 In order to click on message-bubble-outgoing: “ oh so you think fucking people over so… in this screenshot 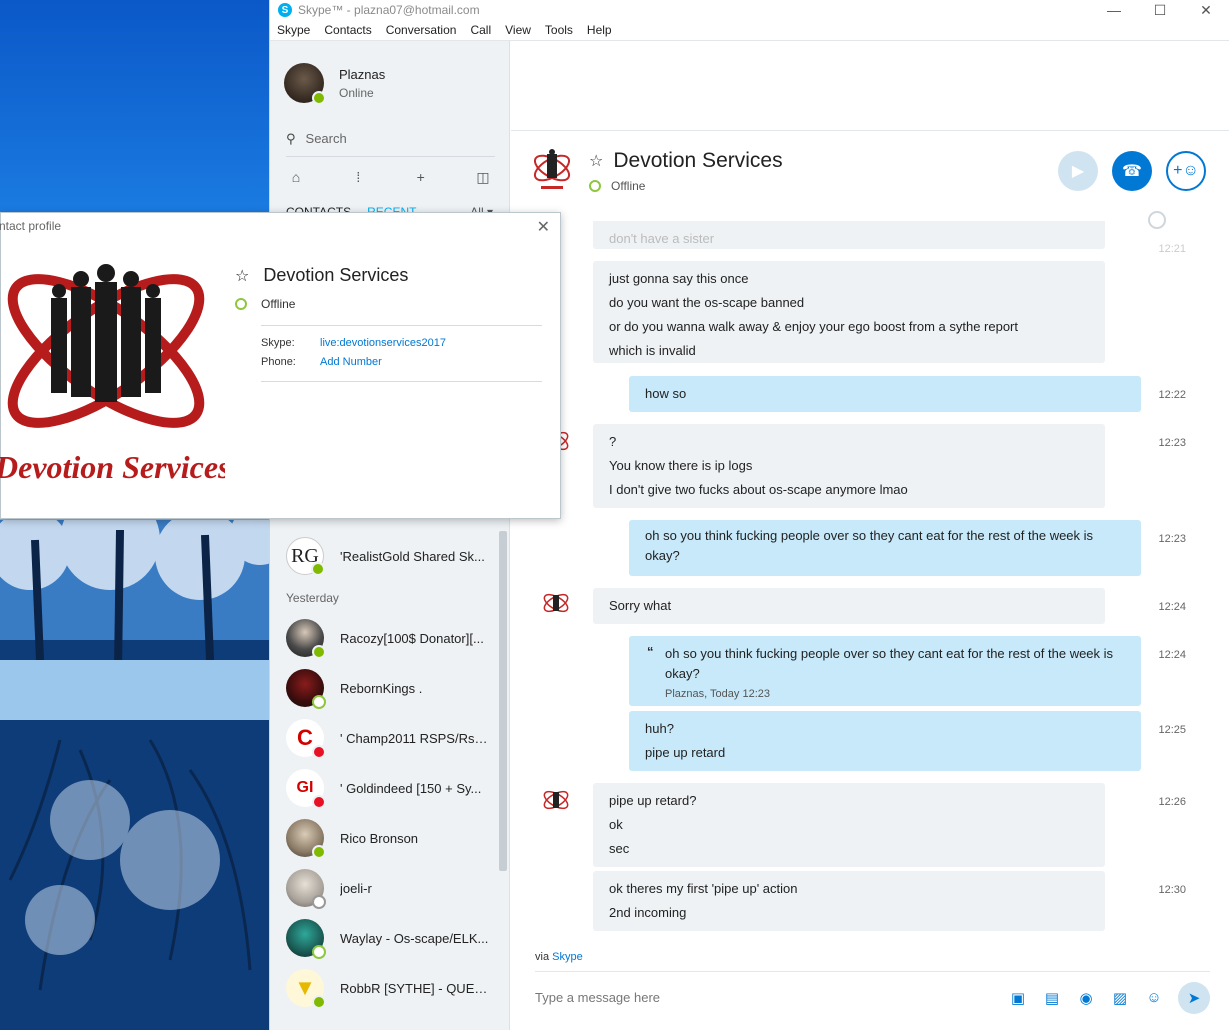, I will do `click(885, 671)`.